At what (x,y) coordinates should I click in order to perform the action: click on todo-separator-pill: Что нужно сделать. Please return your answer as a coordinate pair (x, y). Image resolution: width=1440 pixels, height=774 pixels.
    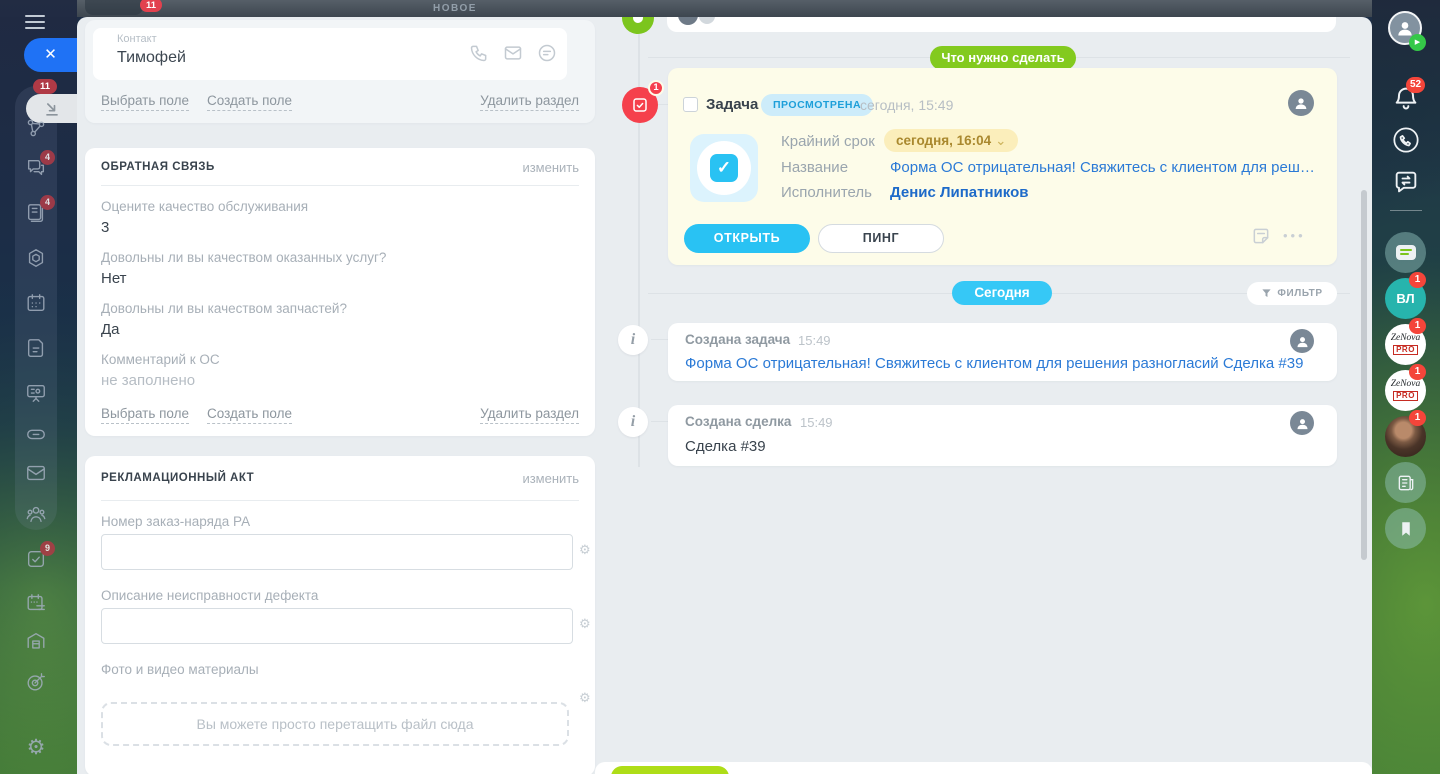
    Looking at the image, I should click on (1003, 58).